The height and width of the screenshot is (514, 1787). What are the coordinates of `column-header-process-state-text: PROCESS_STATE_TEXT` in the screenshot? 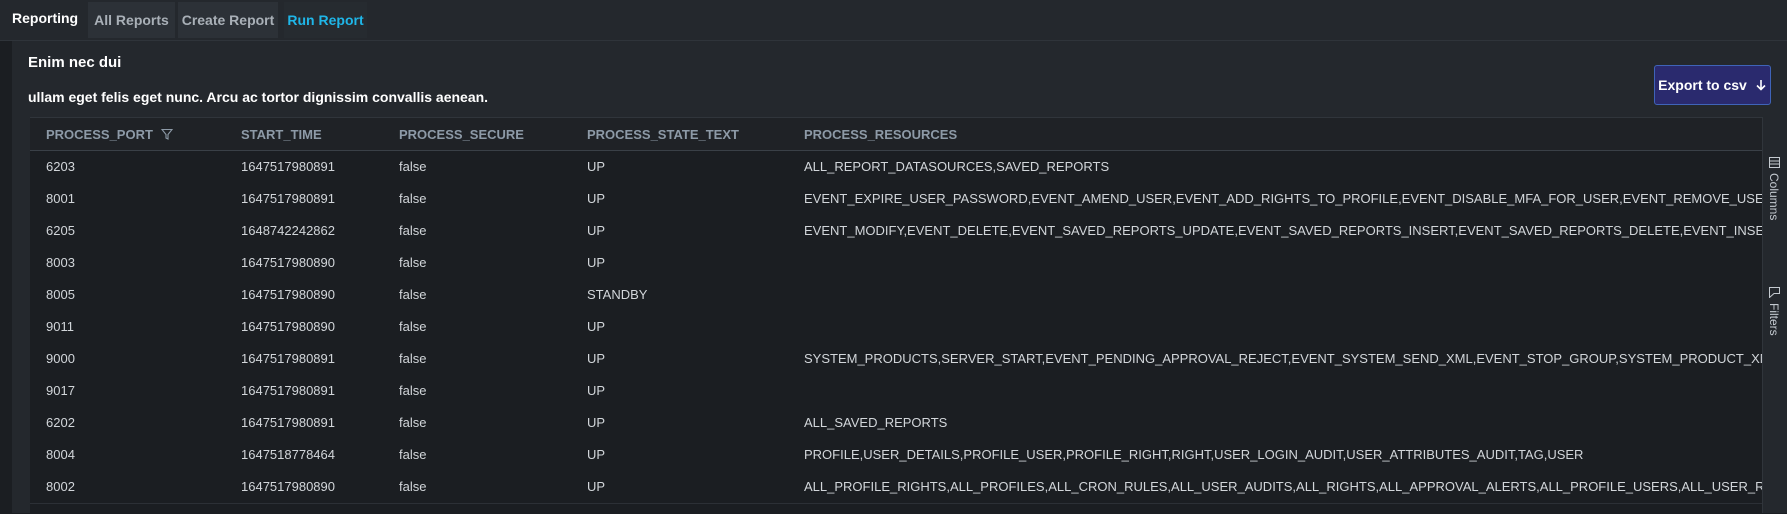 It's located at (687, 134).